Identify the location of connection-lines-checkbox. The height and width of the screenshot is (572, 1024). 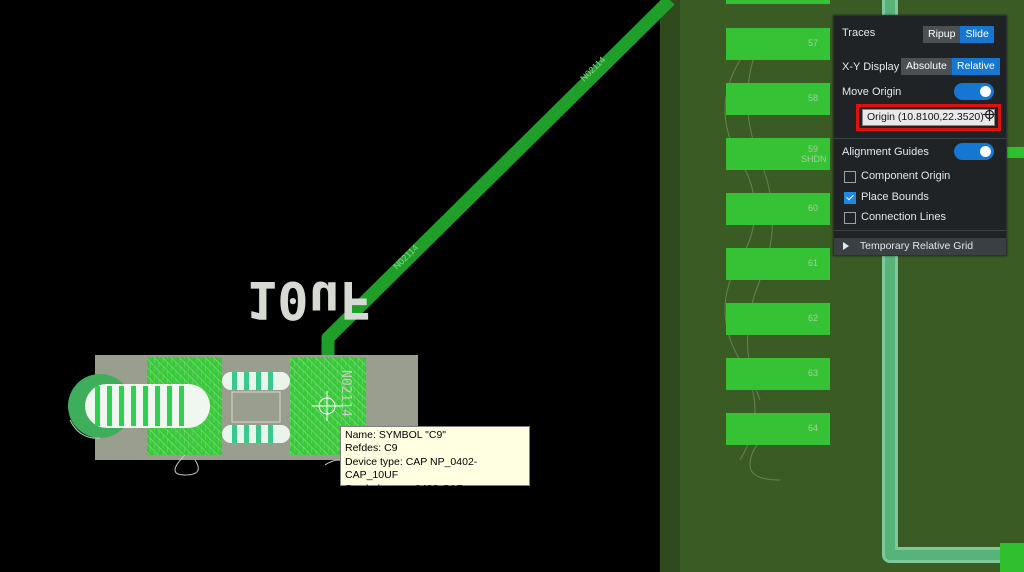
(850, 218).